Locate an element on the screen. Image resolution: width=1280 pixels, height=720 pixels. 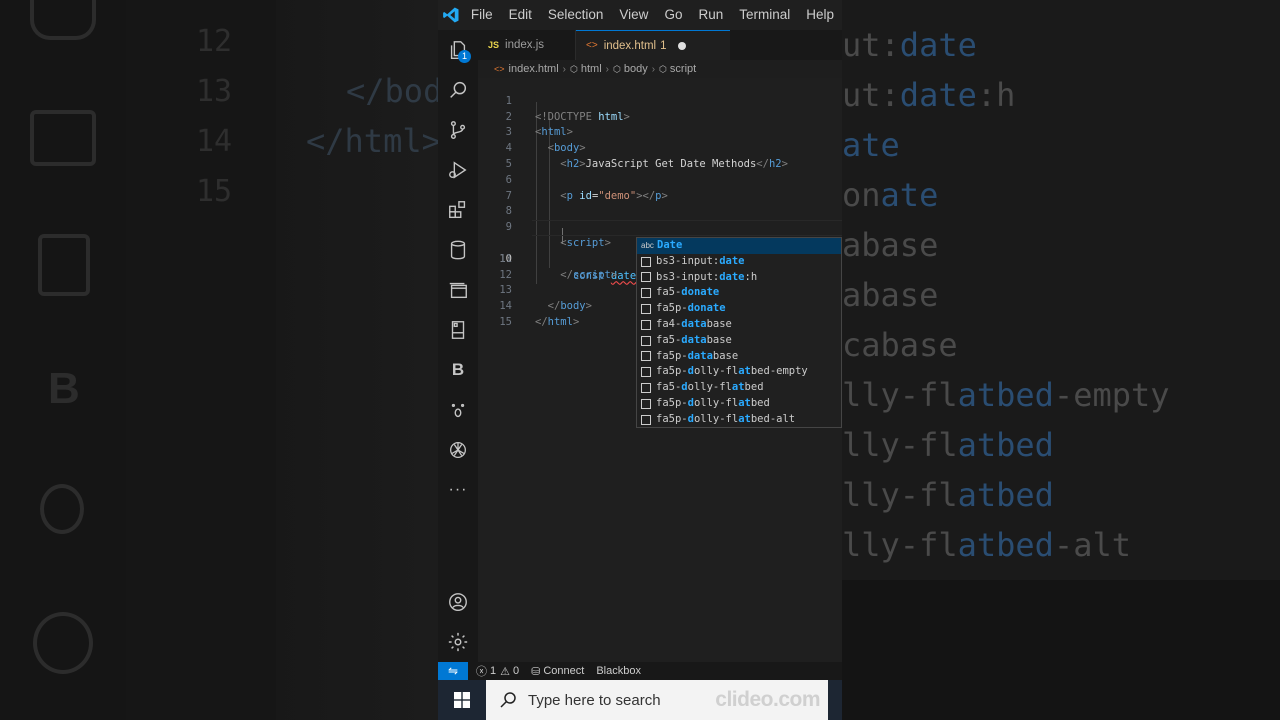
suggestion-match: at is located at coordinates (744, 371).